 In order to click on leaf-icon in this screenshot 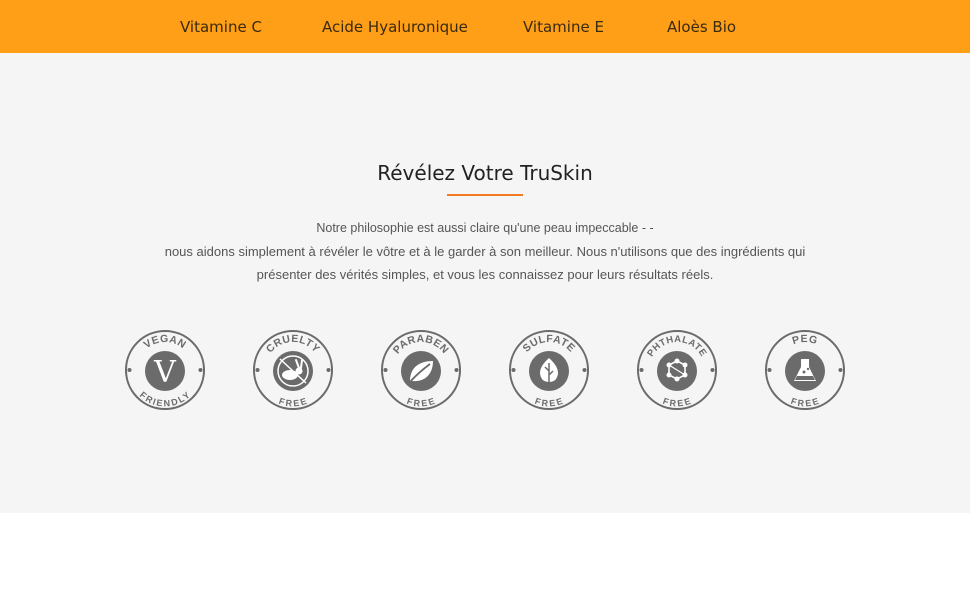, I will do `click(421, 371)`.